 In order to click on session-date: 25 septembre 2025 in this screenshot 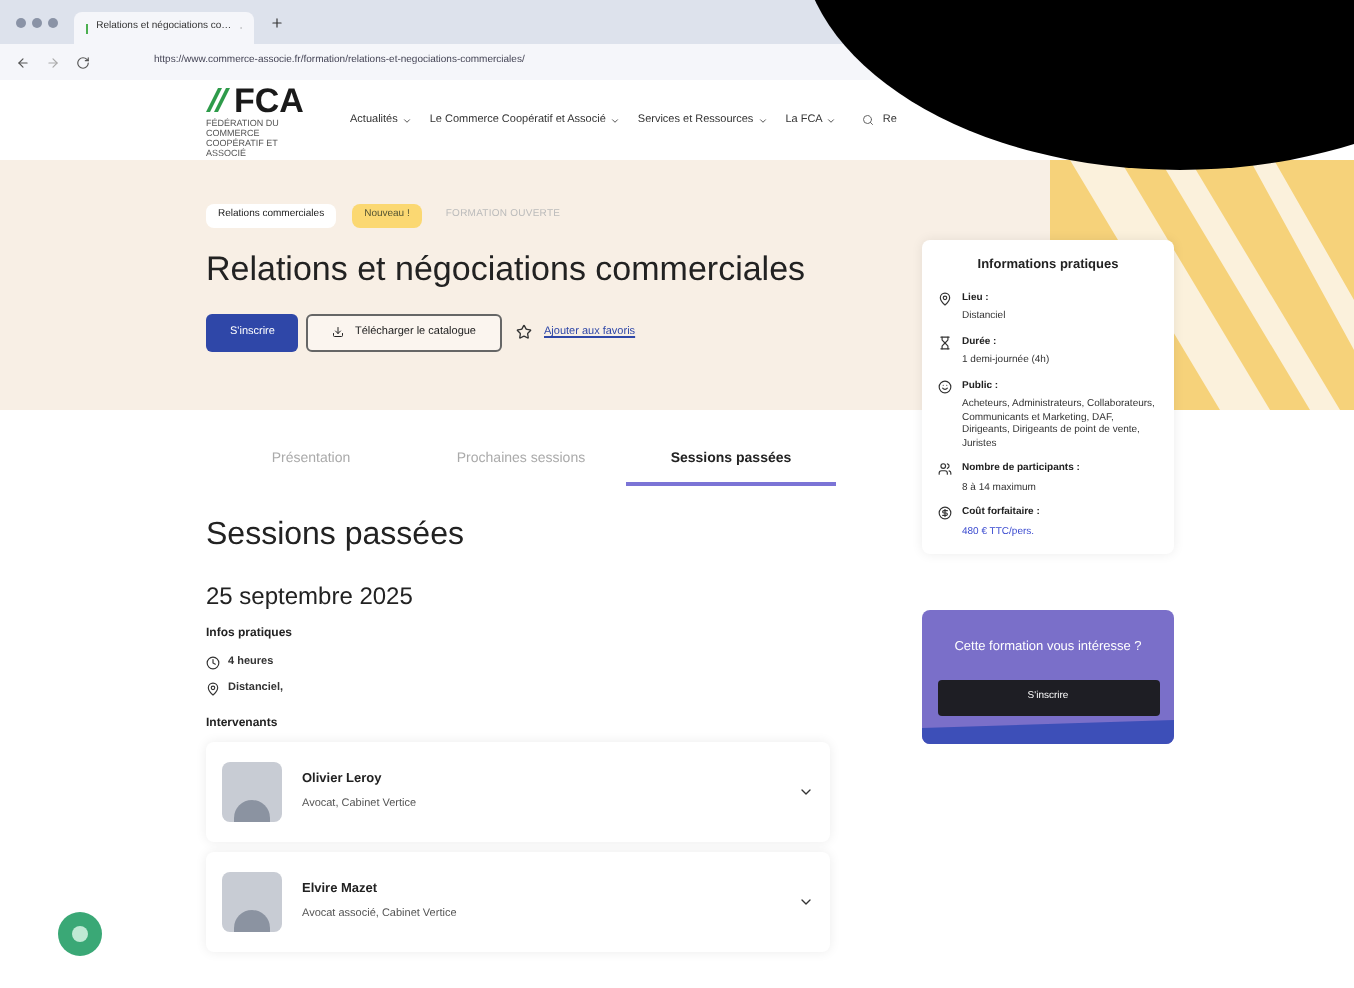, I will do `click(309, 597)`.